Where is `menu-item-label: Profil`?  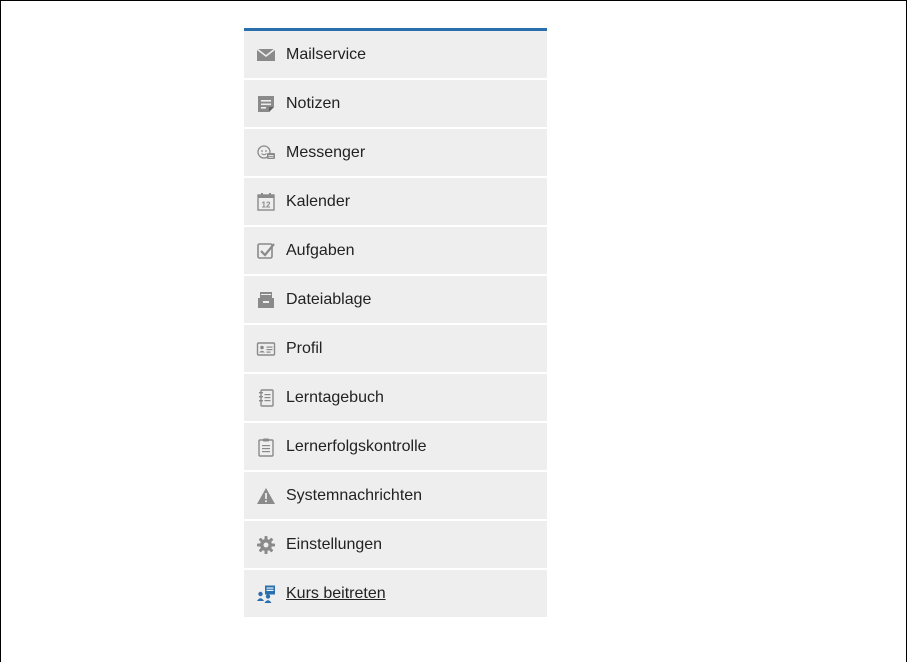
menu-item-label: Profil is located at coordinates (304, 348).